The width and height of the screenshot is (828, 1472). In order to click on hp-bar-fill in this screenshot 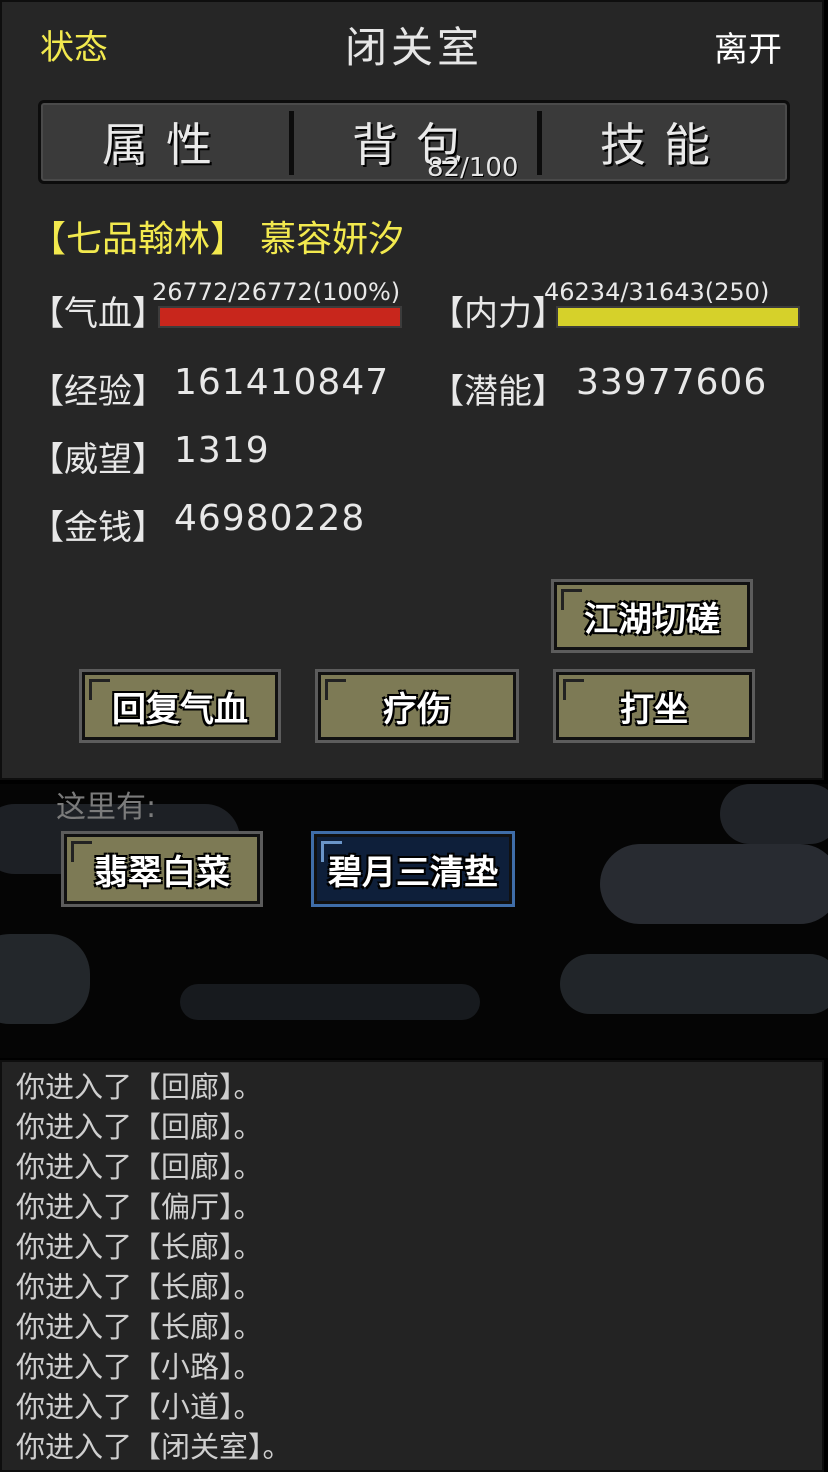, I will do `click(280, 317)`.